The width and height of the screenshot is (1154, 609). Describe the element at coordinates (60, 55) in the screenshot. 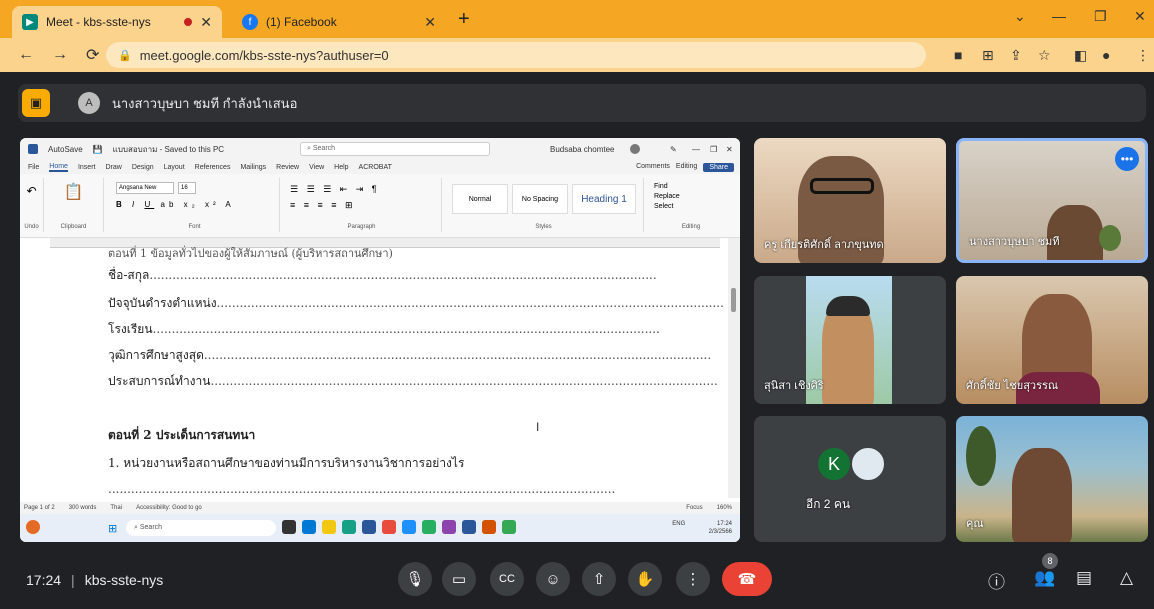

I see `forward-icon: →` at that location.